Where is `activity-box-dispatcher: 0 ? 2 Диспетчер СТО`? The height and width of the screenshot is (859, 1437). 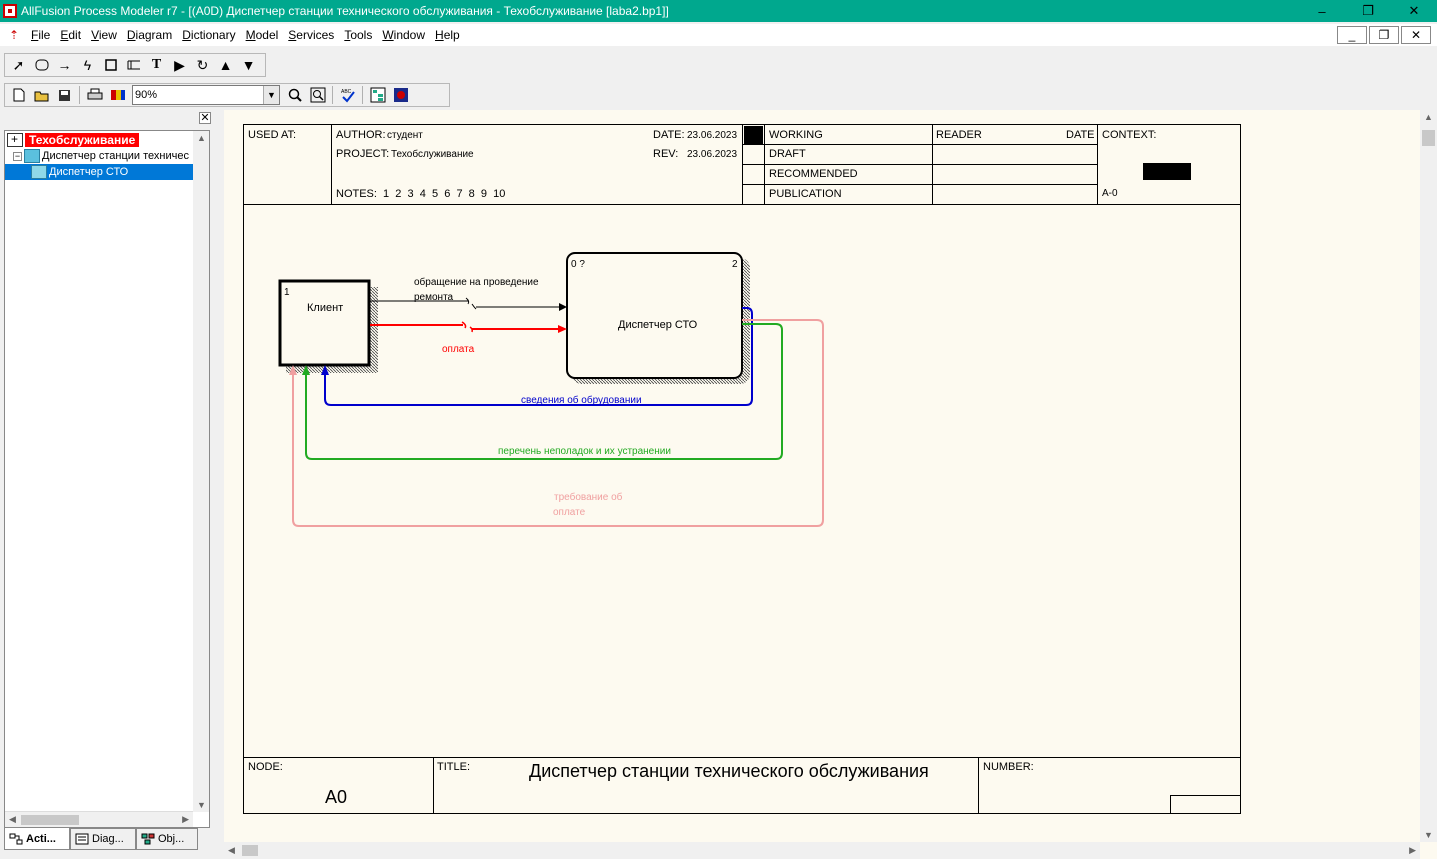
activity-box-dispatcher: 0 ? 2 Диспетчер СТО is located at coordinates (658, 318).